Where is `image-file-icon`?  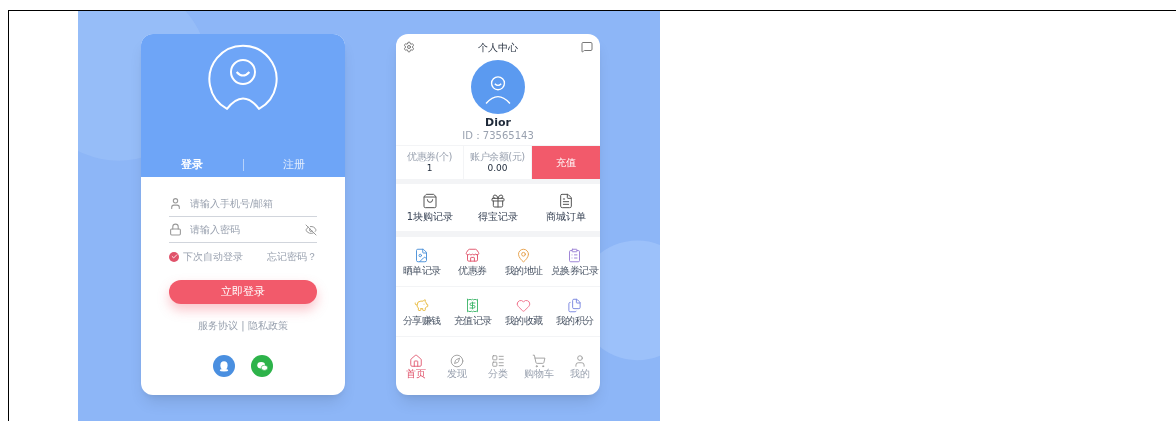 image-file-icon is located at coordinates (421, 255).